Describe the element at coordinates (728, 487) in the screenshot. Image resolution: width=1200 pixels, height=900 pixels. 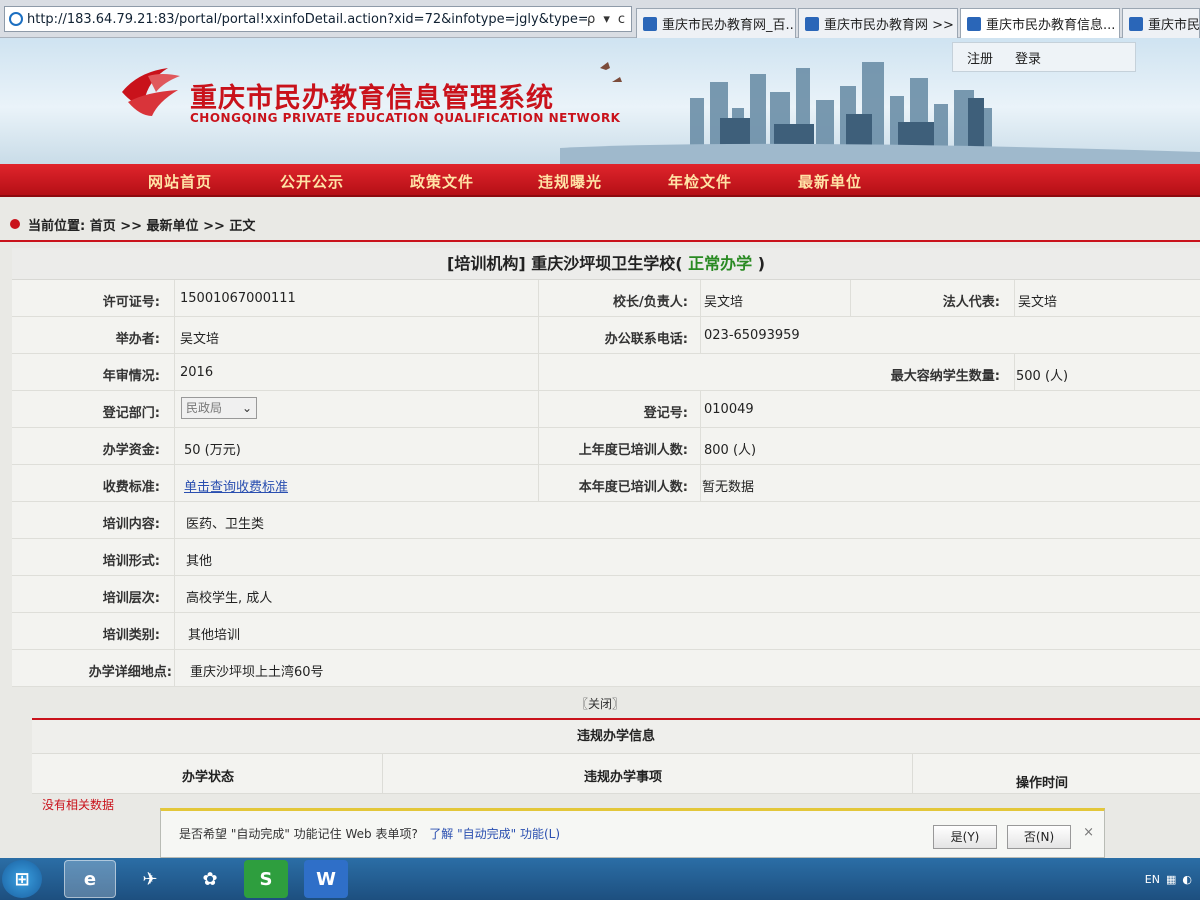
I see `this-year-trained-value: 暂无数据` at that location.